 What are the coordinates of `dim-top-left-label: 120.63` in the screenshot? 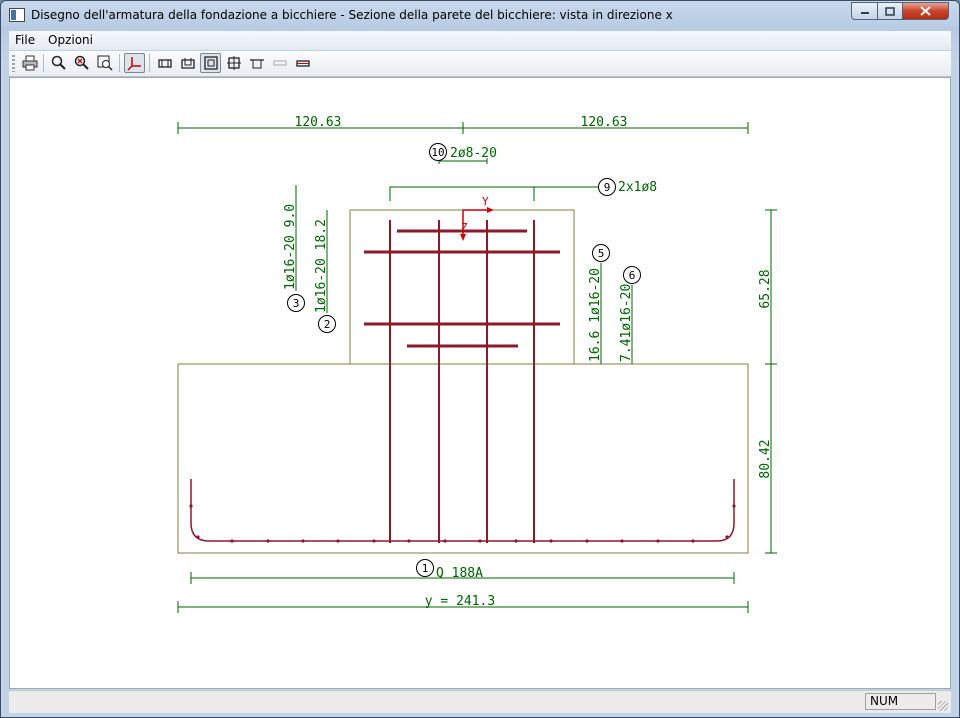 It's located at (318, 122).